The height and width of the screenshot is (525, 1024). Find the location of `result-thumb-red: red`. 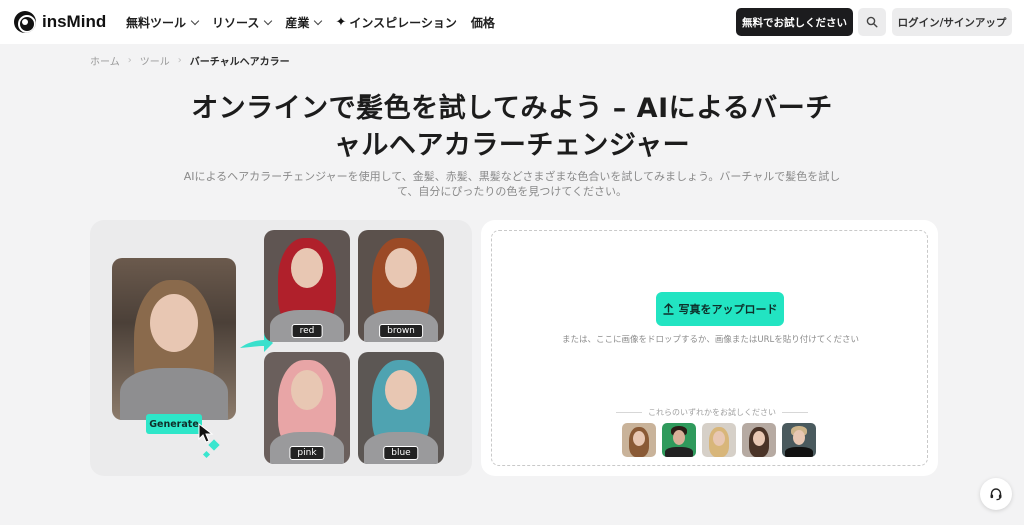

result-thumb-red: red is located at coordinates (307, 286).